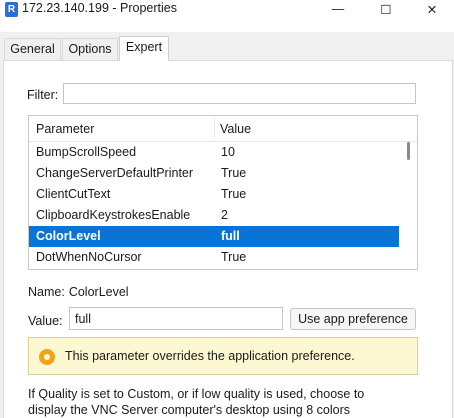  I want to click on value-label: Value:, so click(45, 321).